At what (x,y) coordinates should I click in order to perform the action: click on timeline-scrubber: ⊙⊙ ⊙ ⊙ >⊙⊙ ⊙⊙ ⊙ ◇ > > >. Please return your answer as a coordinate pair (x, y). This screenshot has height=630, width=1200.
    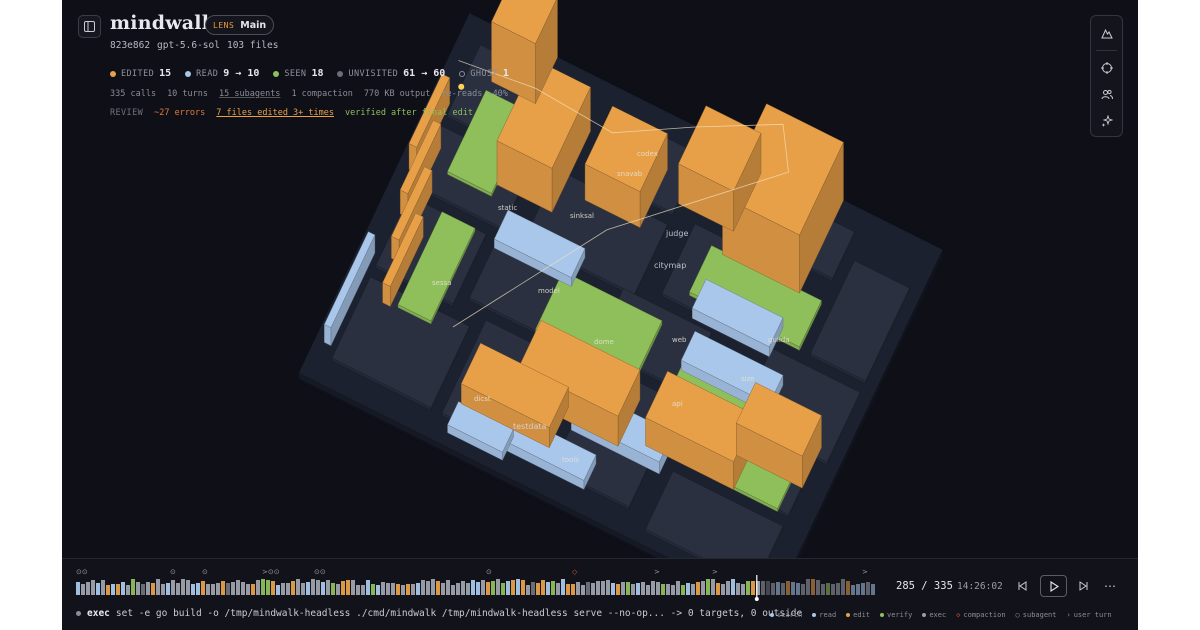
    Looking at the image, I should click on (476, 583).